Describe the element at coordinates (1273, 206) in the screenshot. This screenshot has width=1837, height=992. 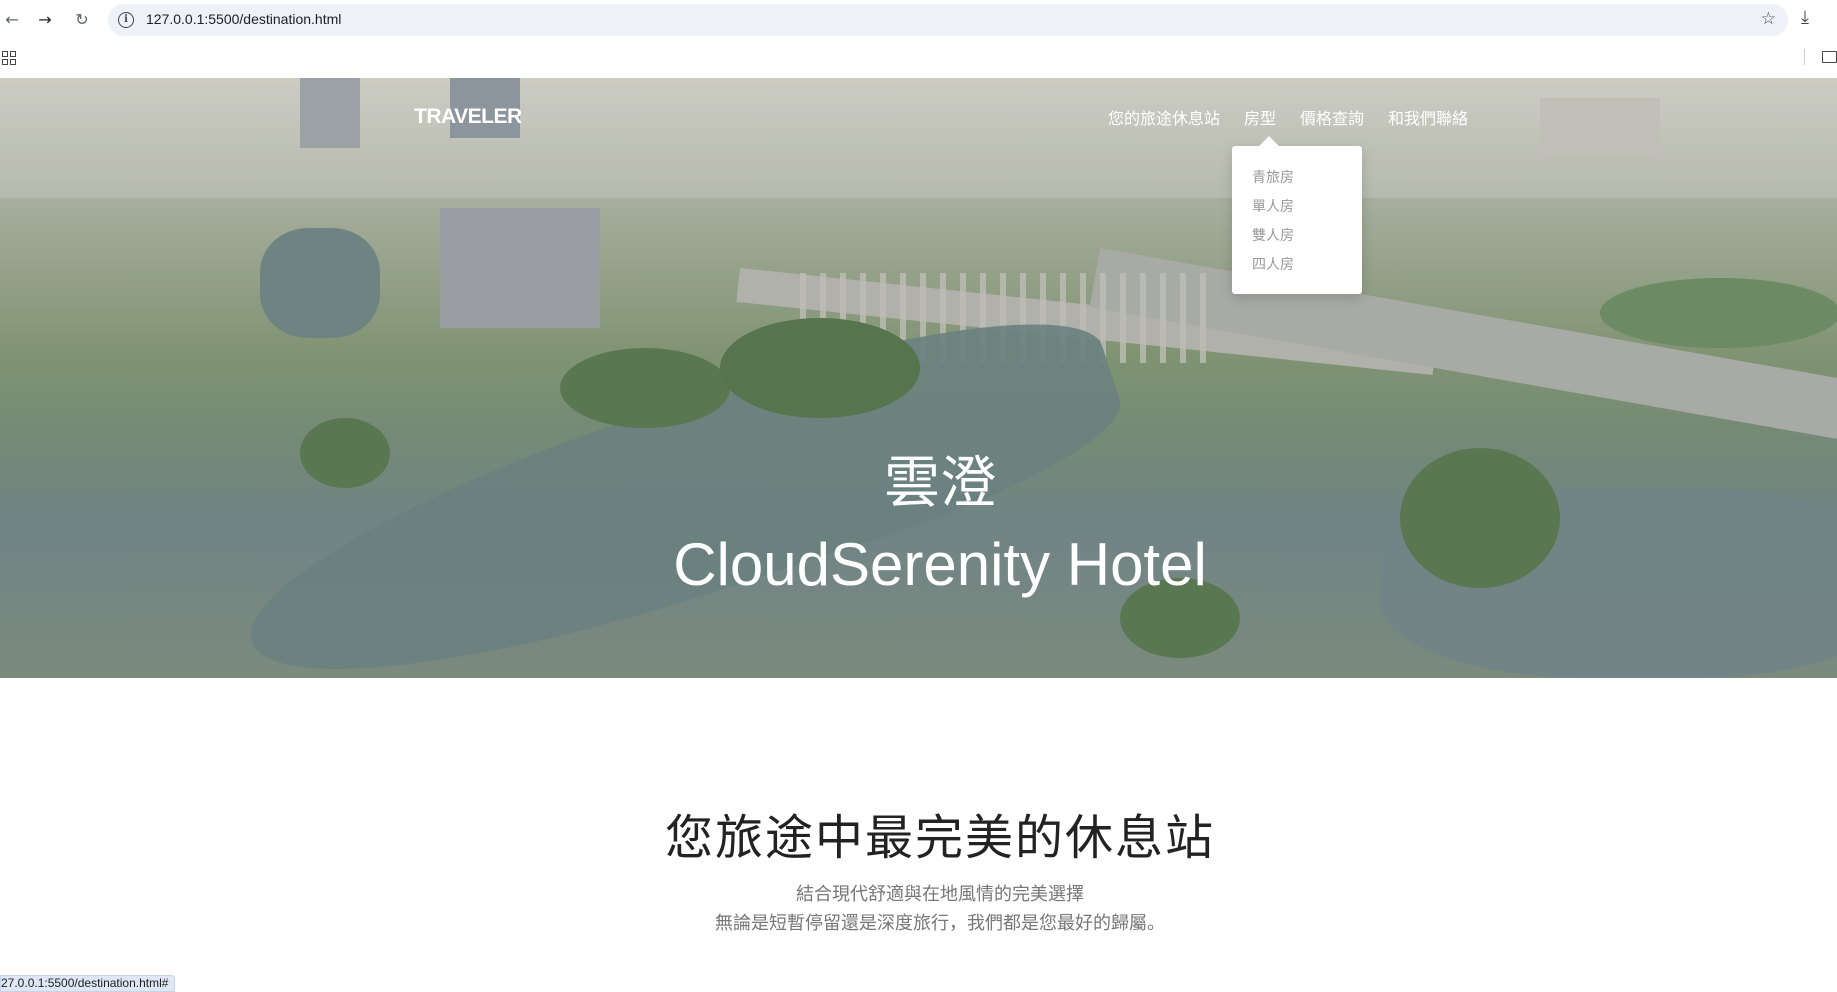
I see `dropdown-item-single-room: 單人房` at that location.